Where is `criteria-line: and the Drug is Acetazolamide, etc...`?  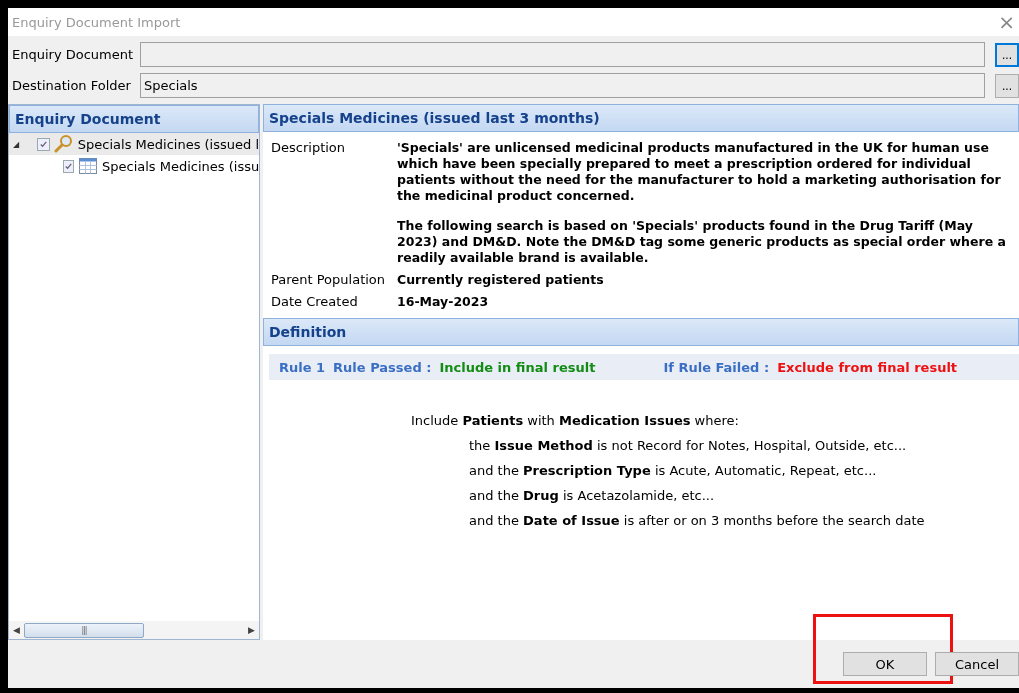 criteria-line: and the Drug is Acetazolamide, etc... is located at coordinates (592, 496).